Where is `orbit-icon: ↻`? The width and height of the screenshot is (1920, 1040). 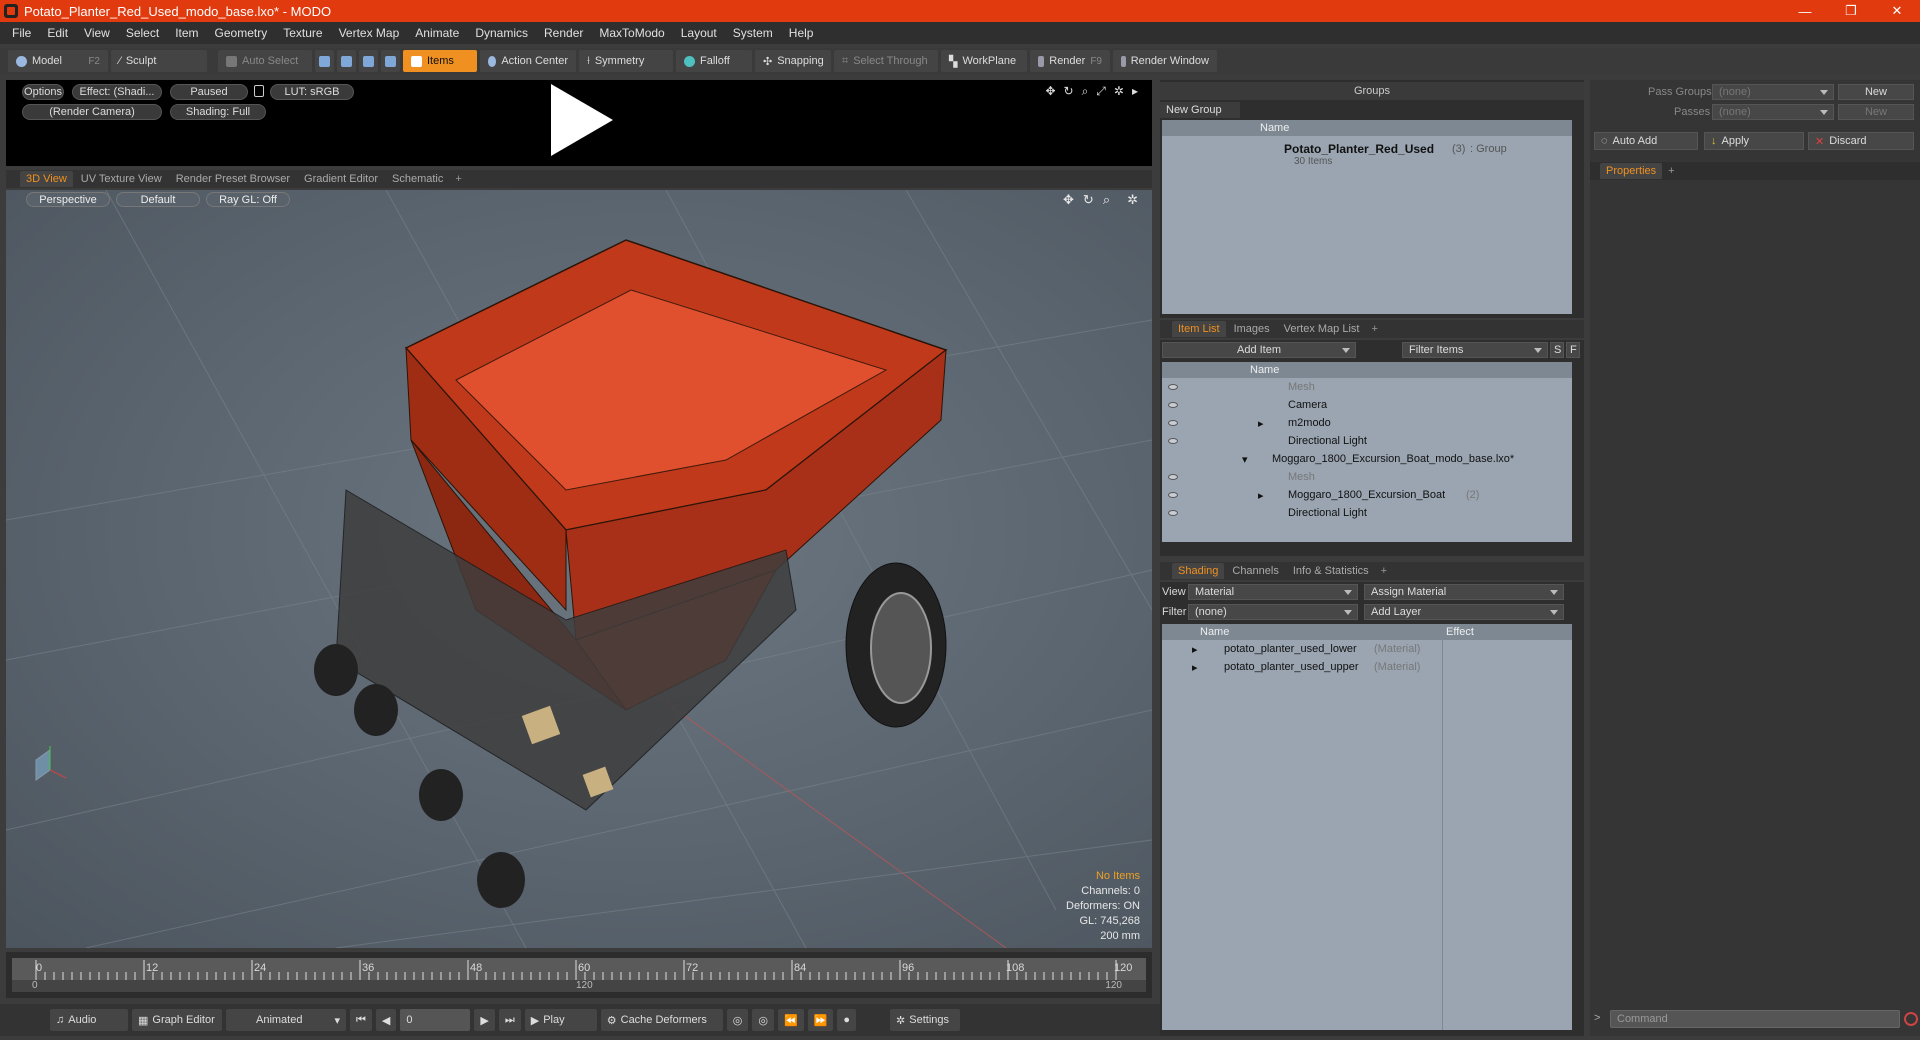
orbit-icon: ↻ is located at coordinates (1088, 200).